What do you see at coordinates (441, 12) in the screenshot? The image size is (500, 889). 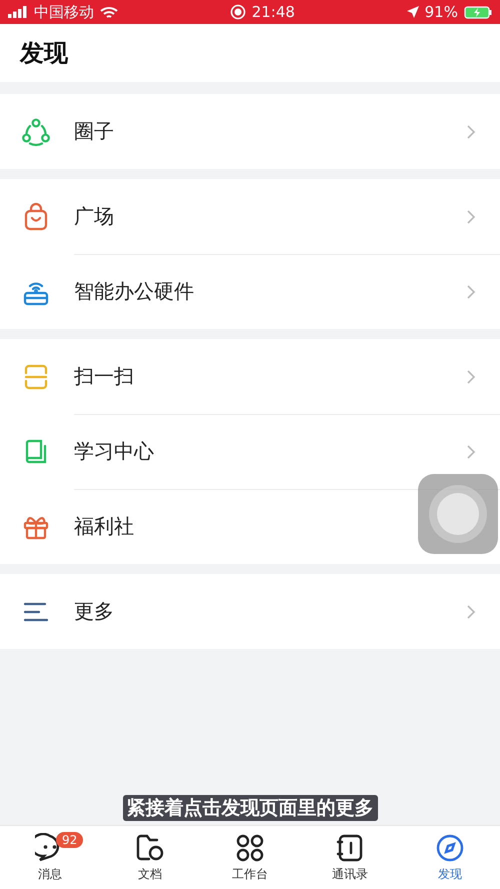 I see `battery-percent: 91%` at bounding box center [441, 12].